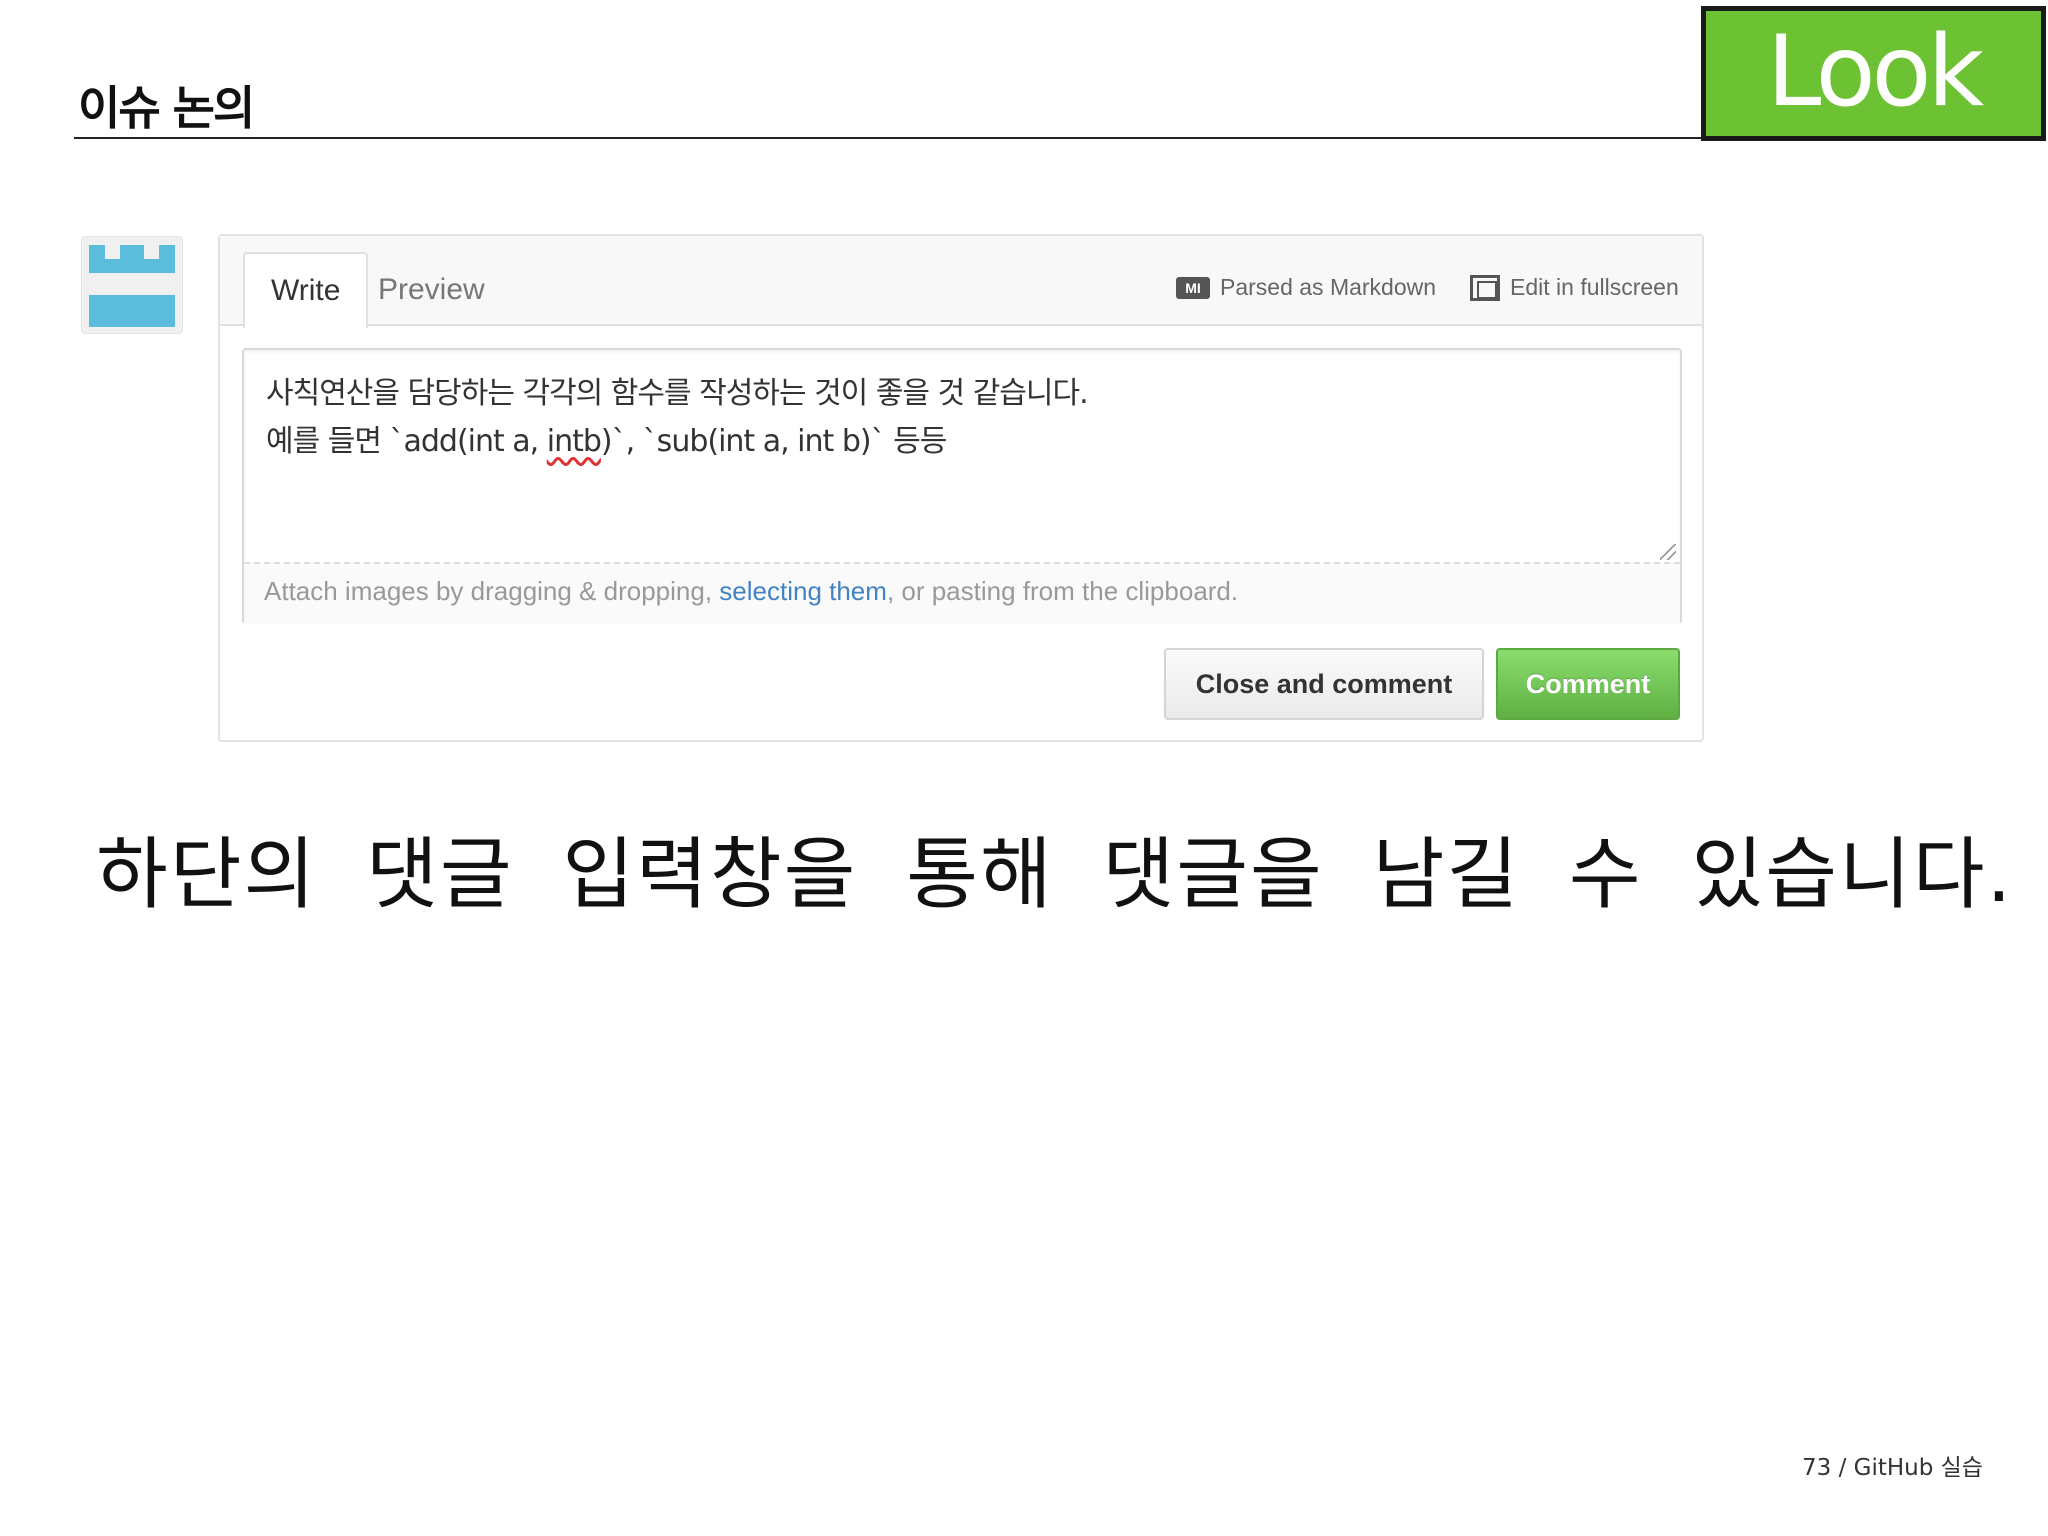 This screenshot has height=1536, width=2048. What do you see at coordinates (1062, 591) in the screenshot?
I see `attach-text: , or pasting from the clipboard.` at bounding box center [1062, 591].